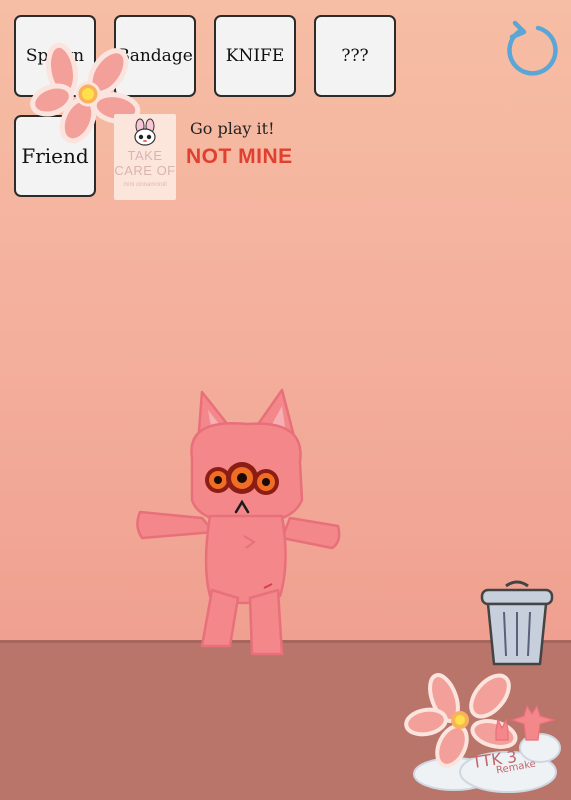 The image size is (571, 800). I want to click on friend-button-label: Friend, so click(55, 156).